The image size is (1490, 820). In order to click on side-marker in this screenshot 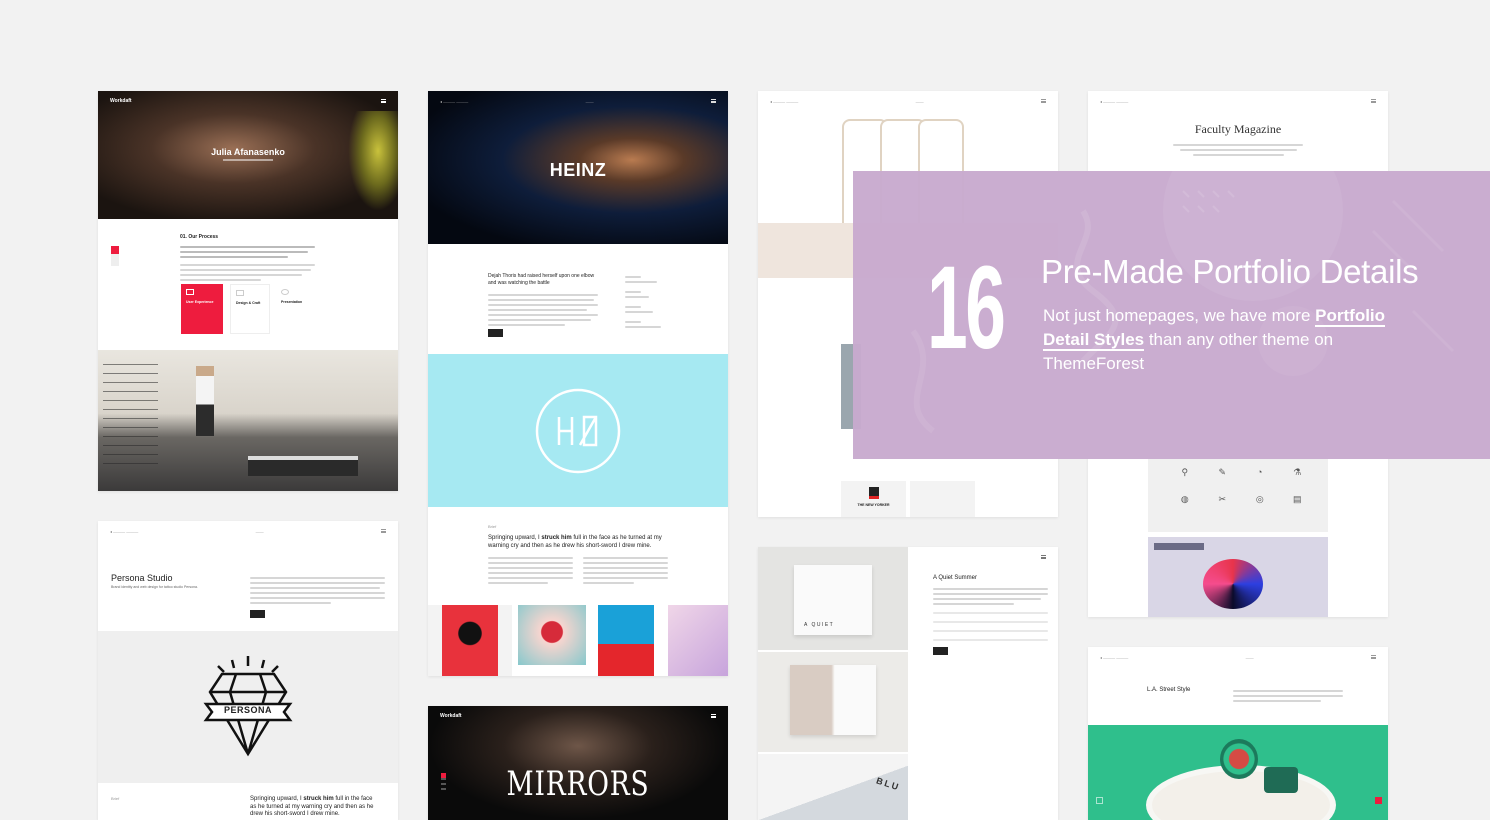, I will do `click(115, 256)`.